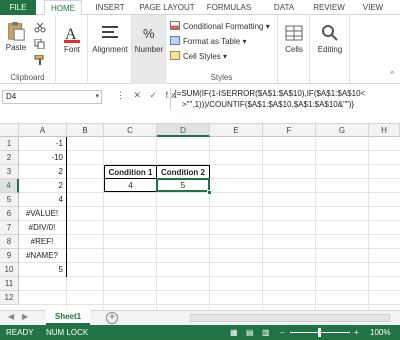  Describe the element at coordinates (42, 186) in the screenshot. I see `cell-a4: 2` at that location.